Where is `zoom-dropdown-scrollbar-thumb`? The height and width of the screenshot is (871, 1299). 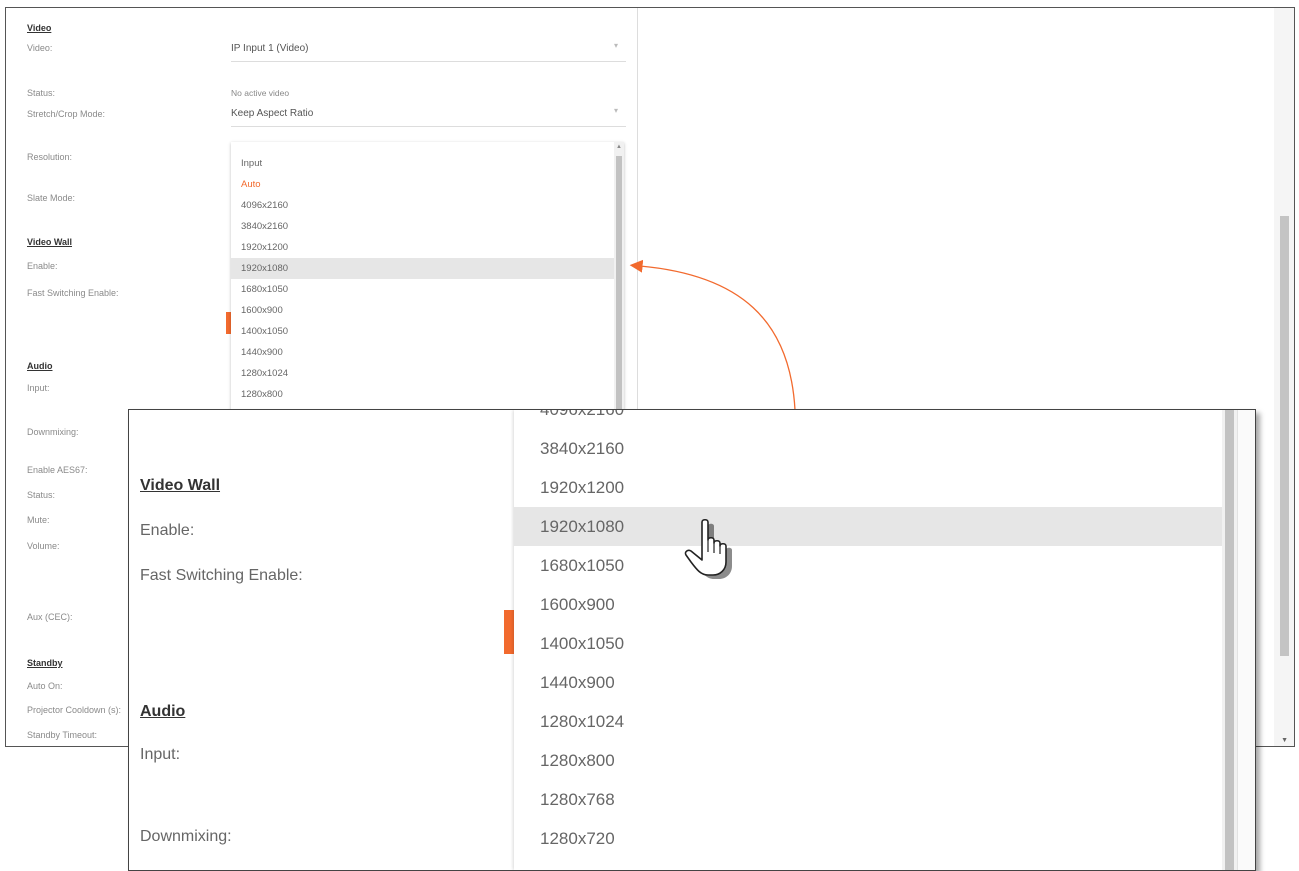 zoom-dropdown-scrollbar-thumb is located at coordinates (1229, 640).